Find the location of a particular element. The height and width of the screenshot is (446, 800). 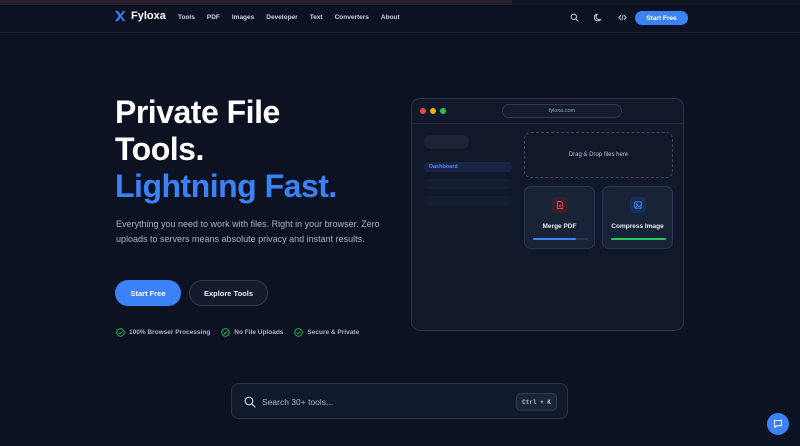

window-controls is located at coordinates (433, 111).